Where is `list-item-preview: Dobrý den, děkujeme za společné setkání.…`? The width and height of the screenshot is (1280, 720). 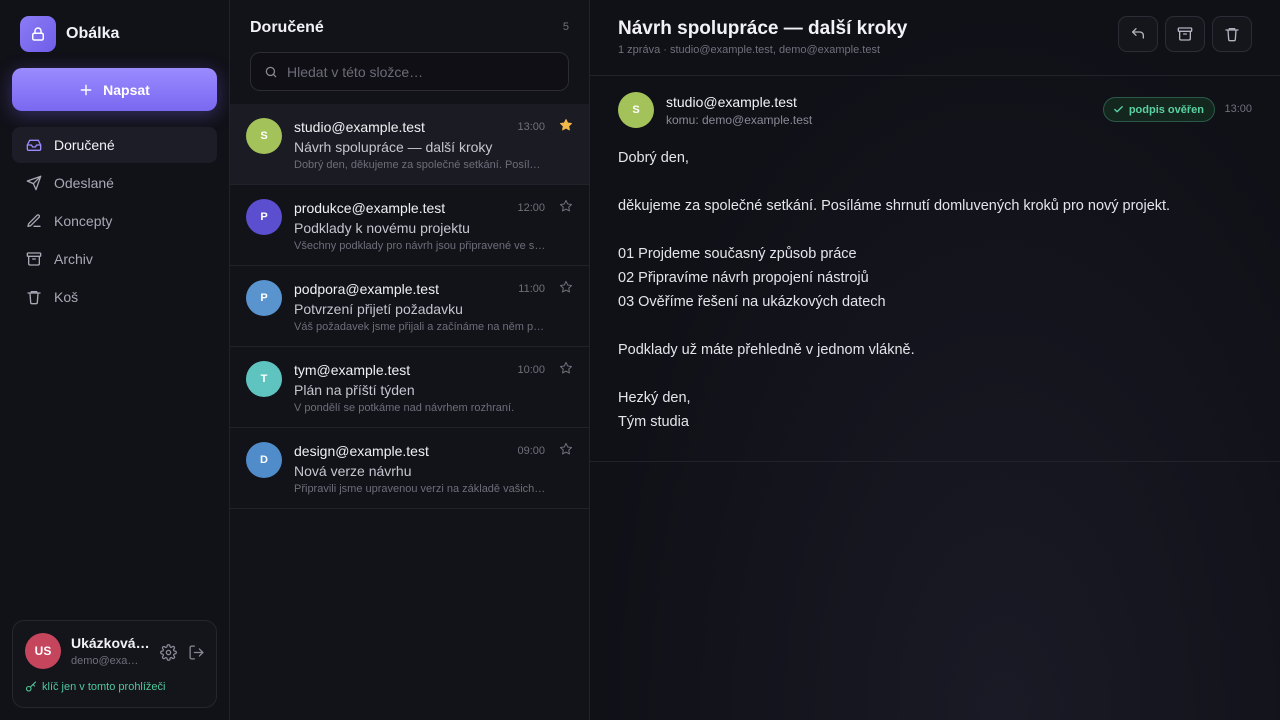 list-item-preview: Dobrý den, děkujeme za společné setkání.… is located at coordinates (420, 165).